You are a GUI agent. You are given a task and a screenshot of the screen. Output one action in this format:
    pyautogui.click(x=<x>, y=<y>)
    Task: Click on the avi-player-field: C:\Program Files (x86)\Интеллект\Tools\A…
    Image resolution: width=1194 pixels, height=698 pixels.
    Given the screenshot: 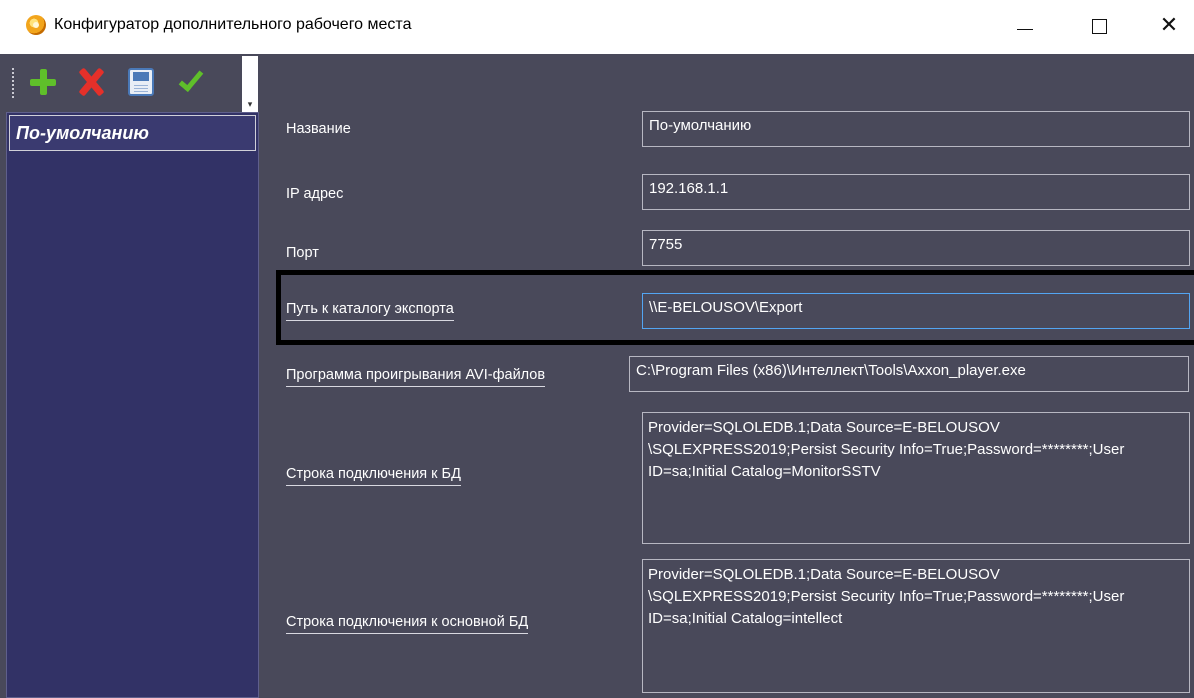 What is the action you would take?
    pyautogui.click(x=909, y=374)
    